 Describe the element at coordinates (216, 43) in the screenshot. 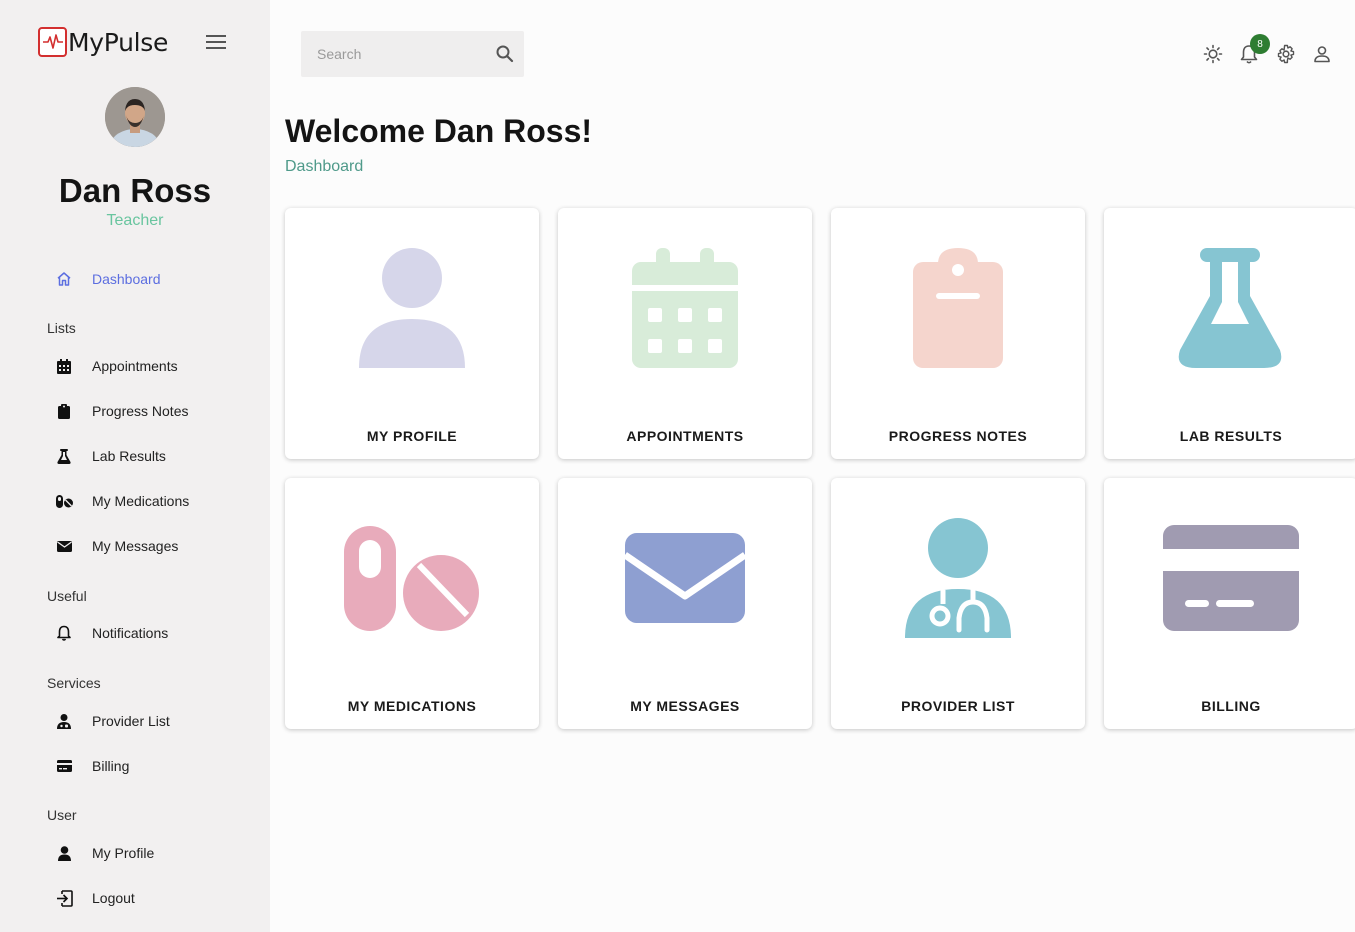

I see `menu-icon` at that location.